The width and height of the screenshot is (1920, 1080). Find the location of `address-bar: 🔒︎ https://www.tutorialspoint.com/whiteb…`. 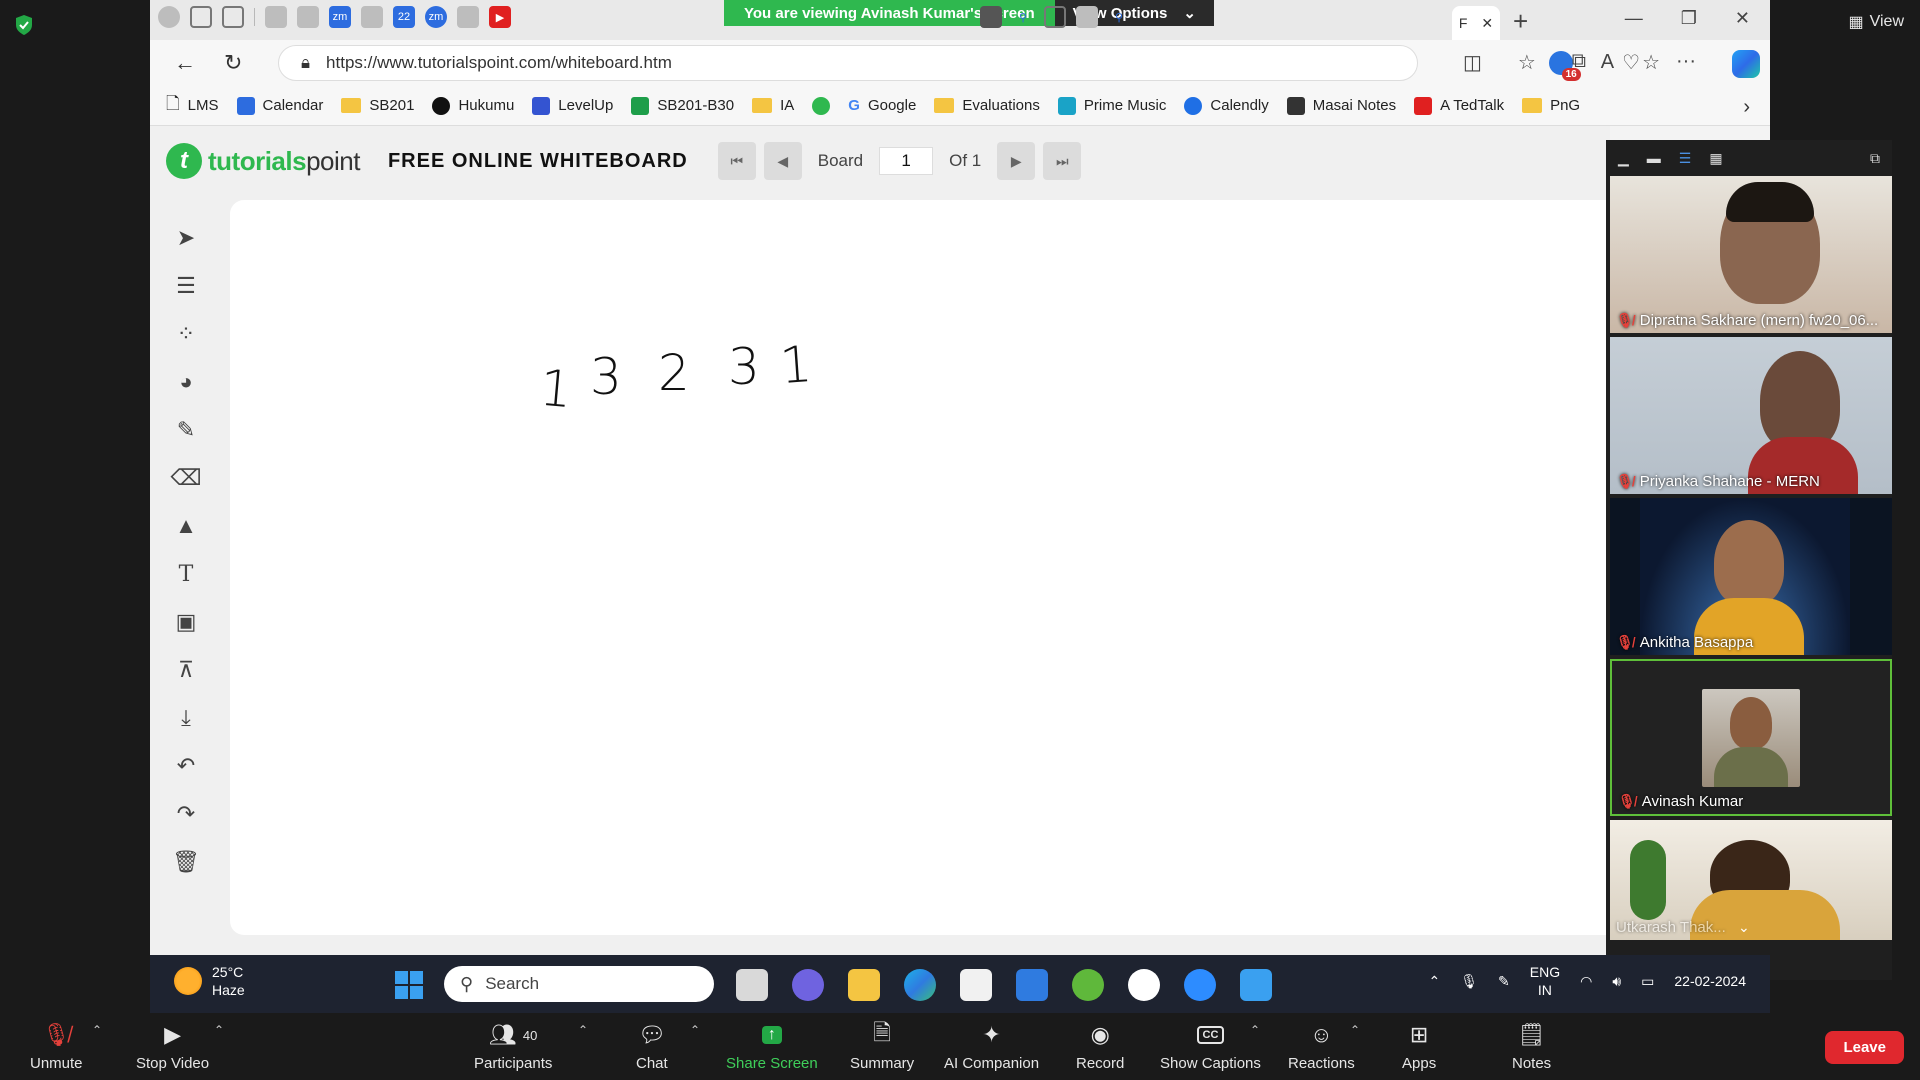

address-bar: 🔒︎ https://www.tutorialspoint.com/whiteb… is located at coordinates (848, 63).